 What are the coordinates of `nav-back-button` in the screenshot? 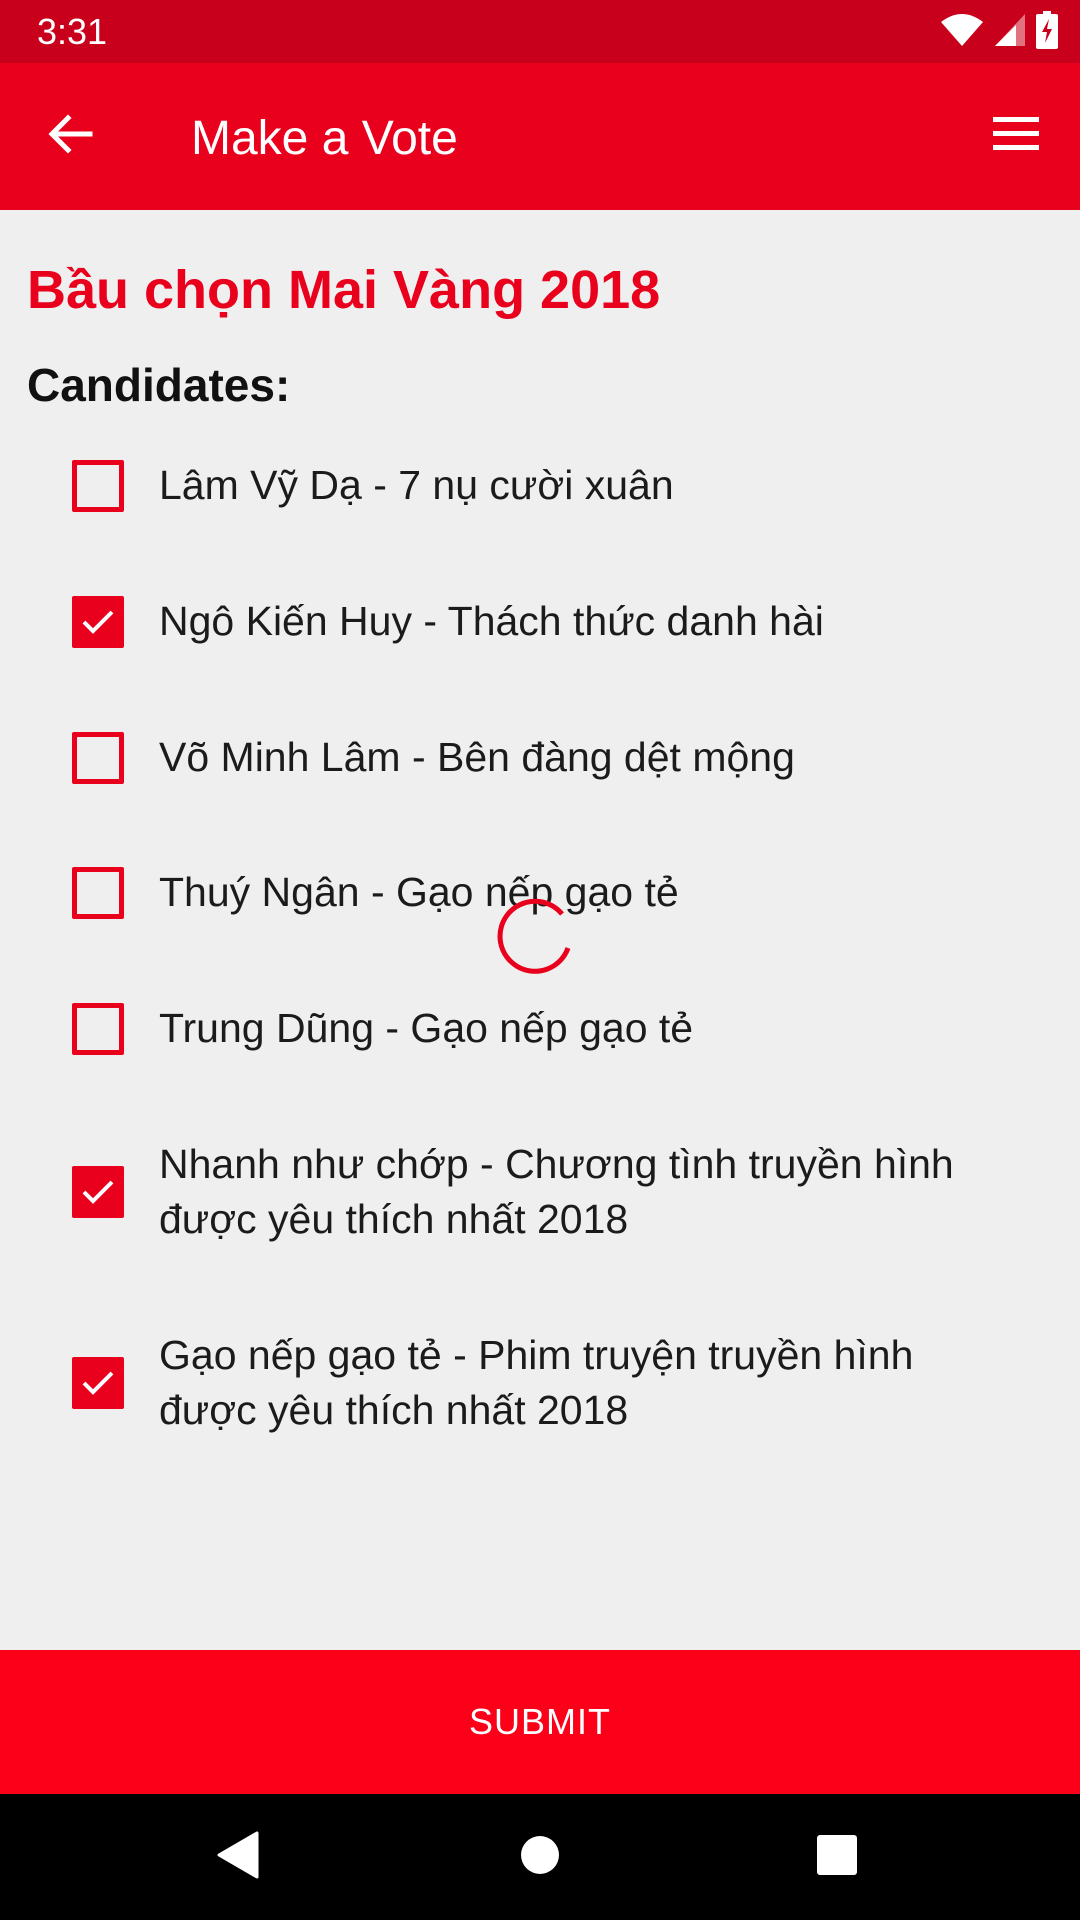 It's located at (239, 1857).